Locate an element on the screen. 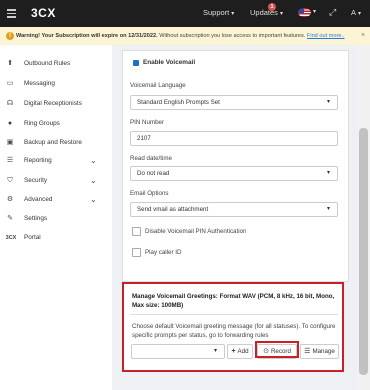 This screenshot has width=370, height=390. read-date-label: Read date/time is located at coordinates (151, 158).